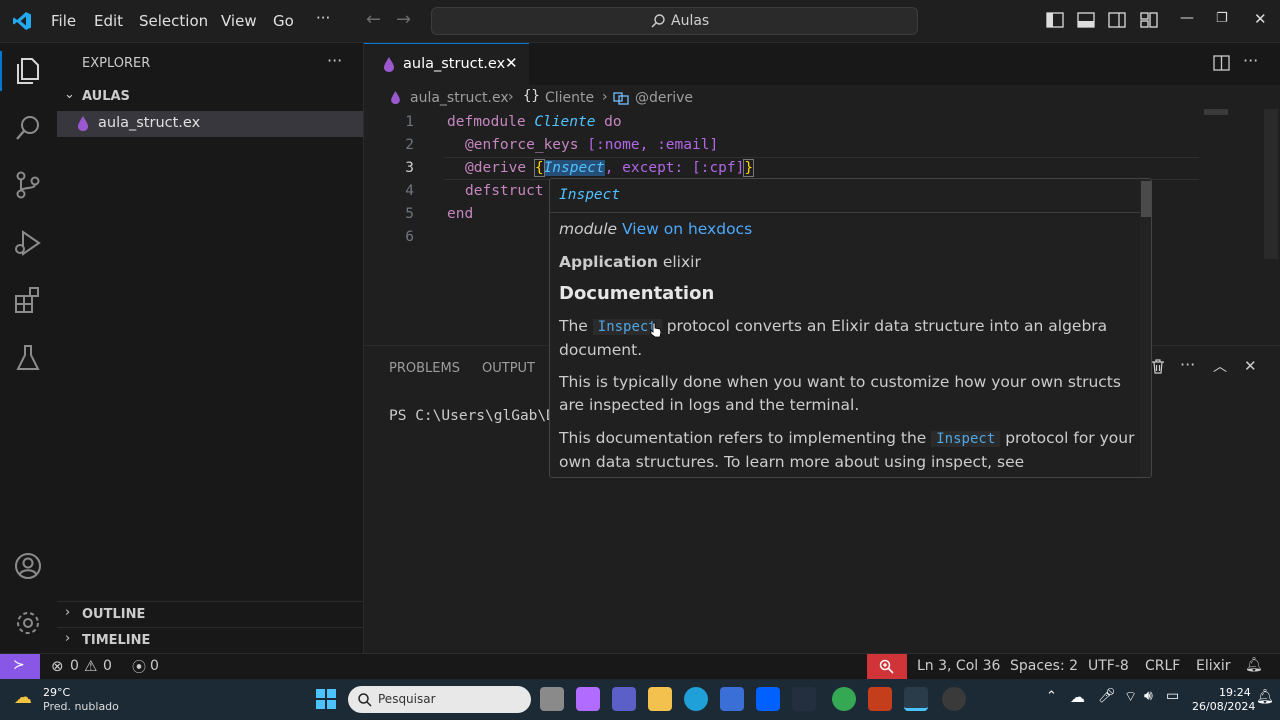 This screenshot has height=720, width=1280. Describe the element at coordinates (63, 21) in the screenshot. I see `menu-file: File` at that location.